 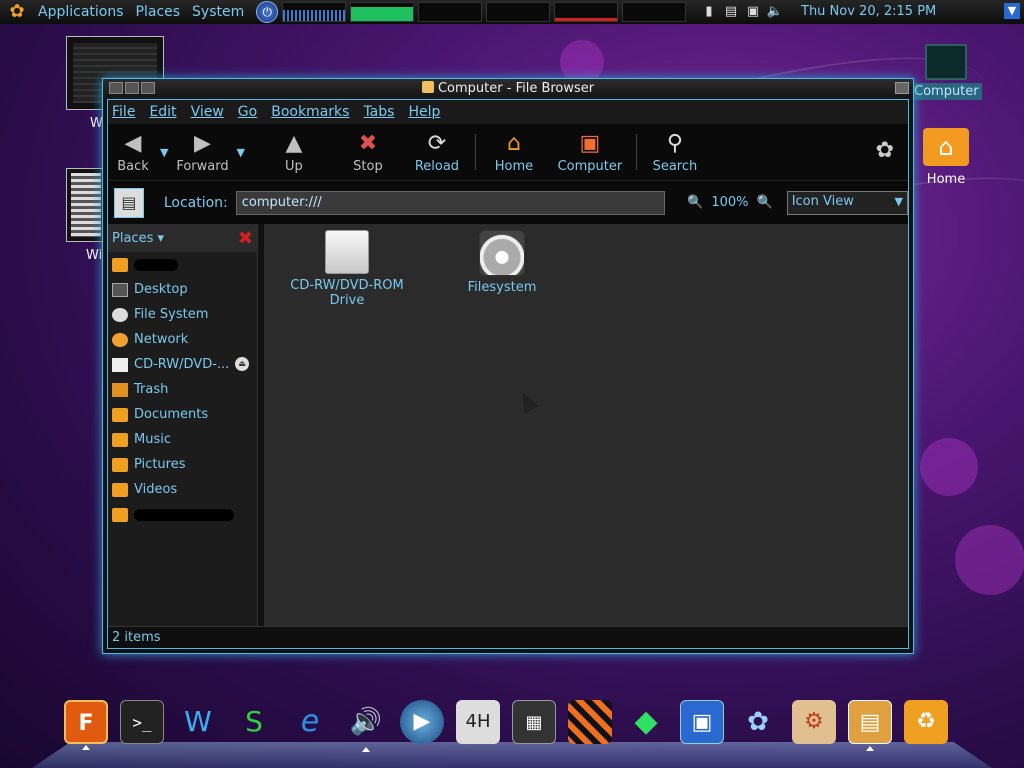 What do you see at coordinates (646, 722) in the screenshot?
I see `gem-launcher-icon: ◆` at bounding box center [646, 722].